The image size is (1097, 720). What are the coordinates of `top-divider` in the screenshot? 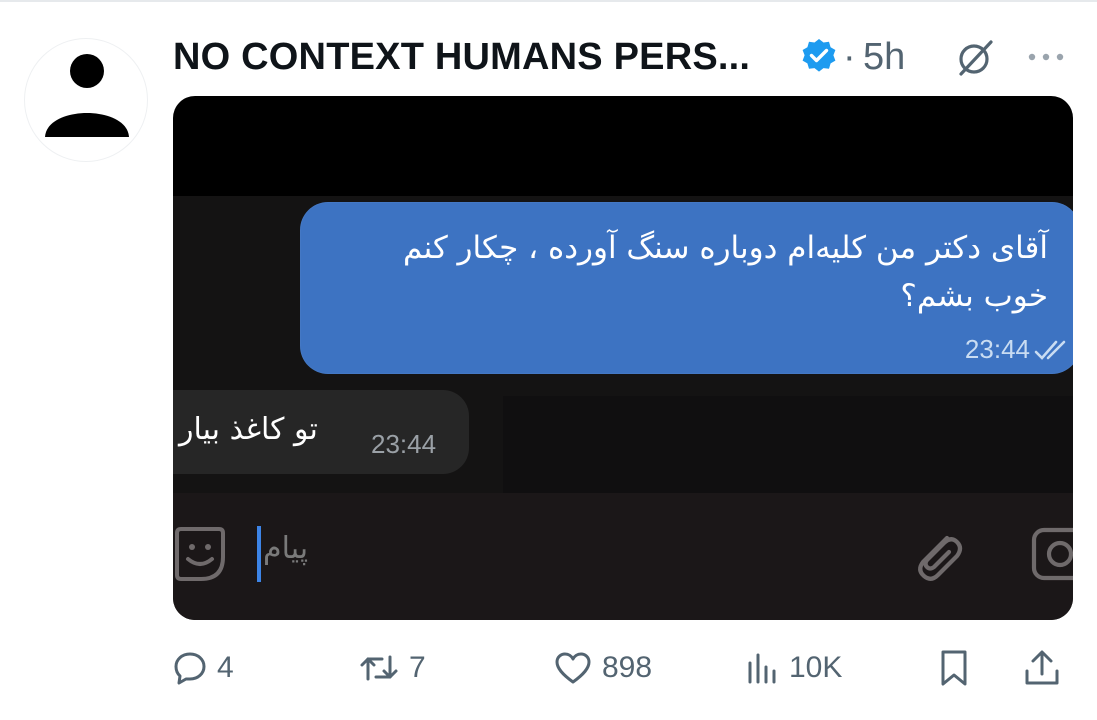 It's located at (548, 1).